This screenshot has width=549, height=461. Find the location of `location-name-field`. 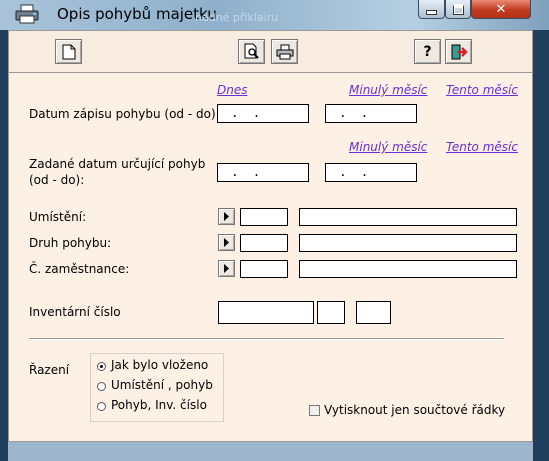

location-name-field is located at coordinates (408, 217).